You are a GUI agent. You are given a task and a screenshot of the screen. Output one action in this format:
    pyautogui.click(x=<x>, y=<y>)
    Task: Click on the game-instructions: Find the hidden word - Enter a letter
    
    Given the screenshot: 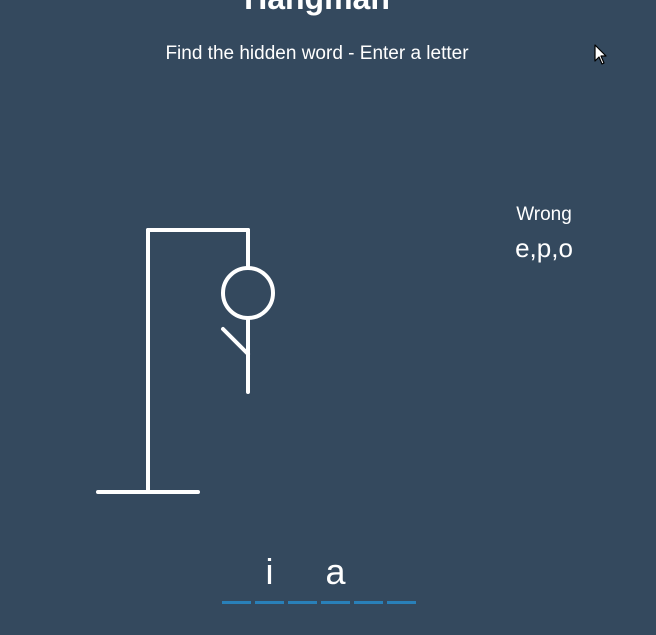 What is the action you would take?
    pyautogui.click(x=317, y=53)
    